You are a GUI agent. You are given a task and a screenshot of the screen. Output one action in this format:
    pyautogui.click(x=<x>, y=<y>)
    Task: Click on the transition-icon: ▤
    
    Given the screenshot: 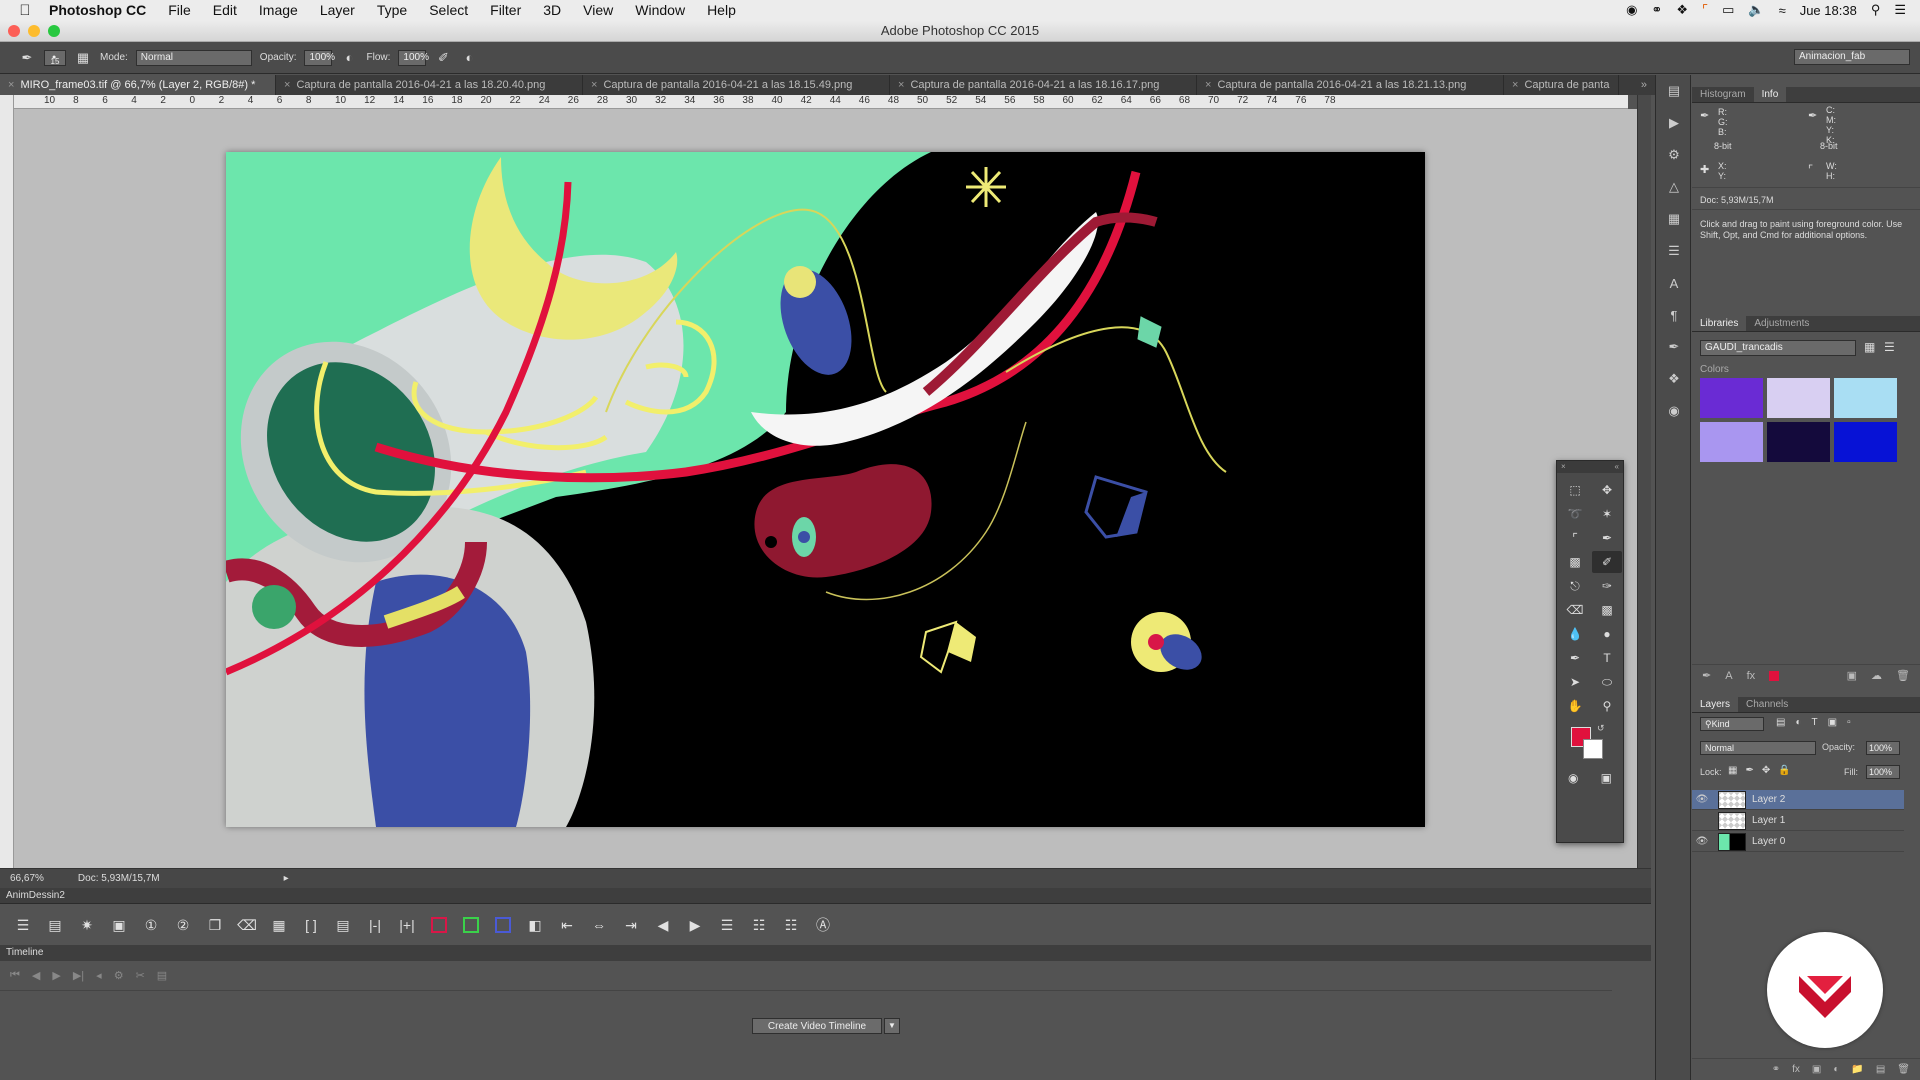 What is the action you would take?
    pyautogui.click(x=162, y=975)
    